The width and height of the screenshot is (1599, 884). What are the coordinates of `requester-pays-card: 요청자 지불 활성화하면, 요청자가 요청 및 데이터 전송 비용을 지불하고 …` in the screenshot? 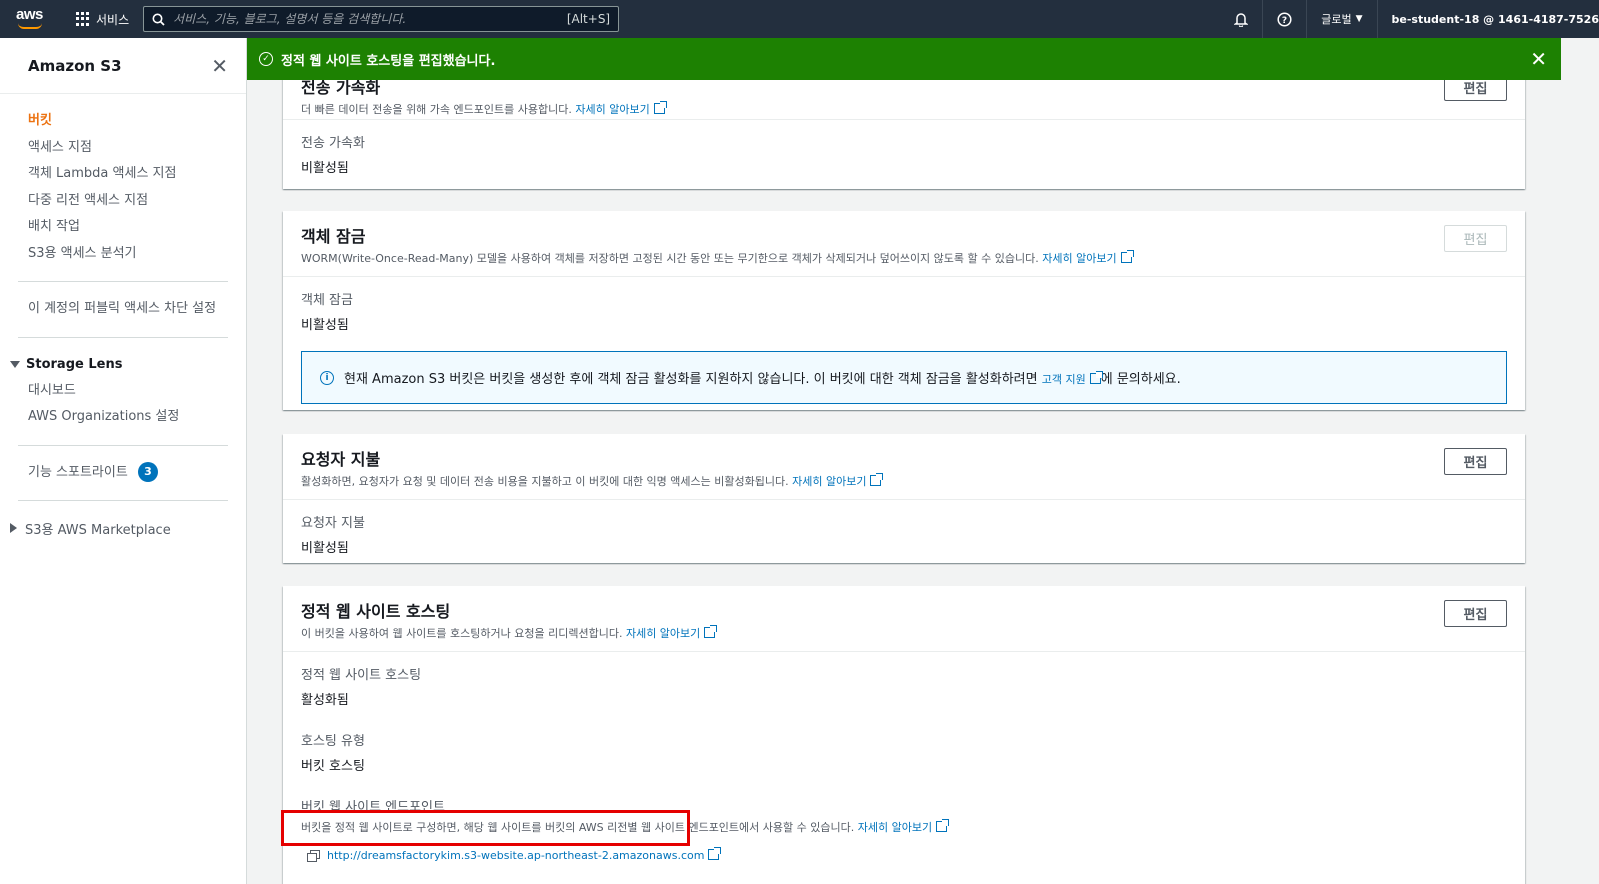 It's located at (904, 498).